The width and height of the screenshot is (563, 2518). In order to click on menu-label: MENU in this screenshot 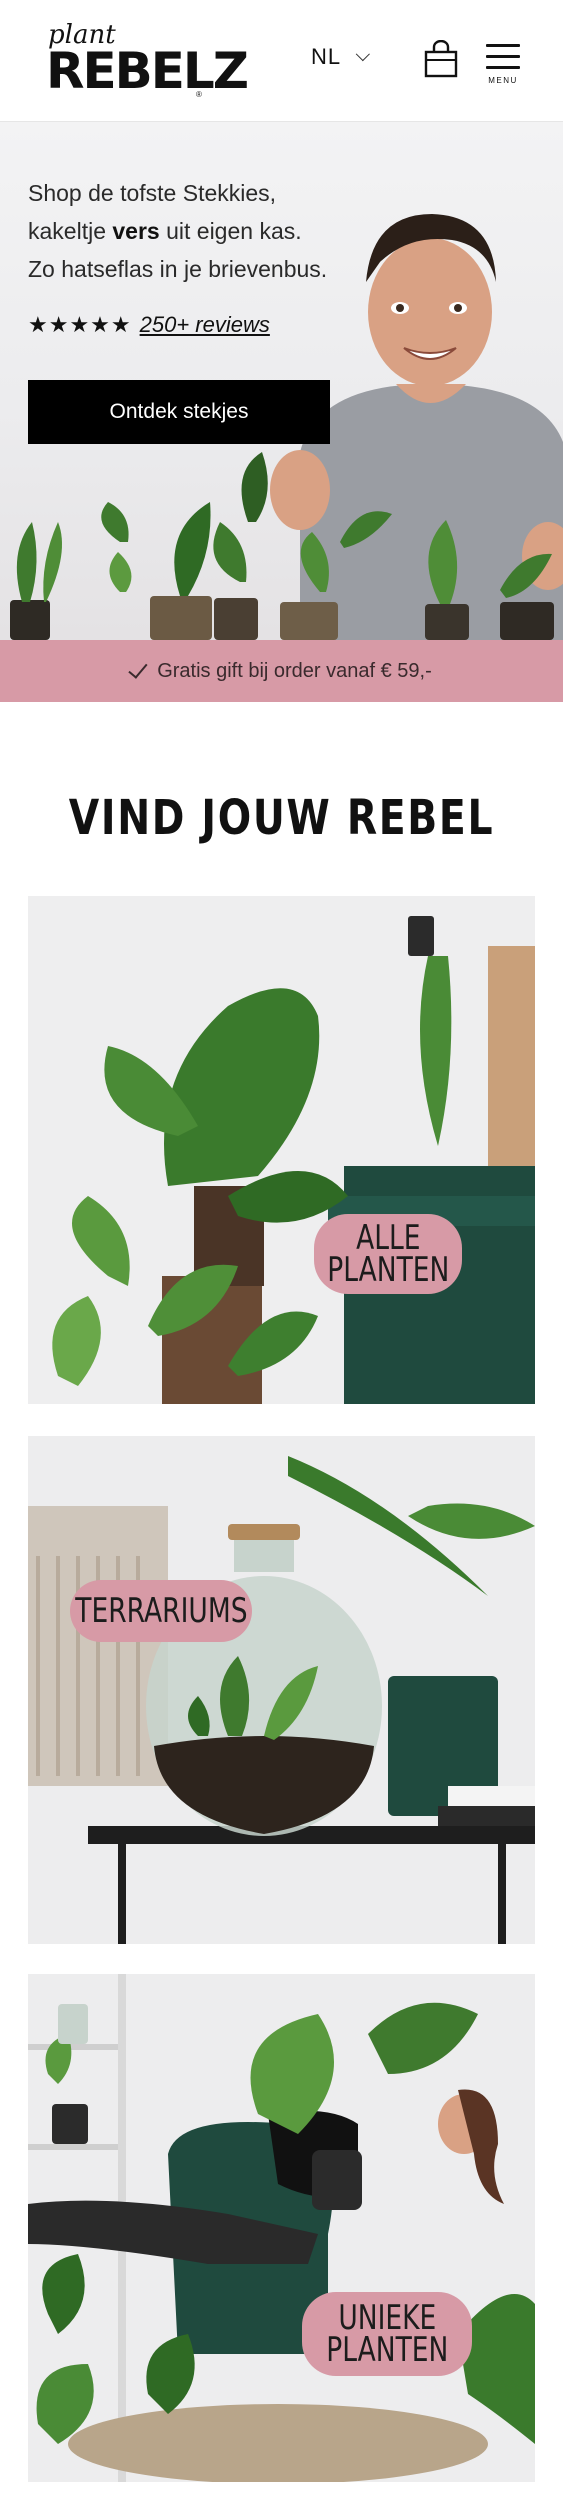, I will do `click(503, 80)`.